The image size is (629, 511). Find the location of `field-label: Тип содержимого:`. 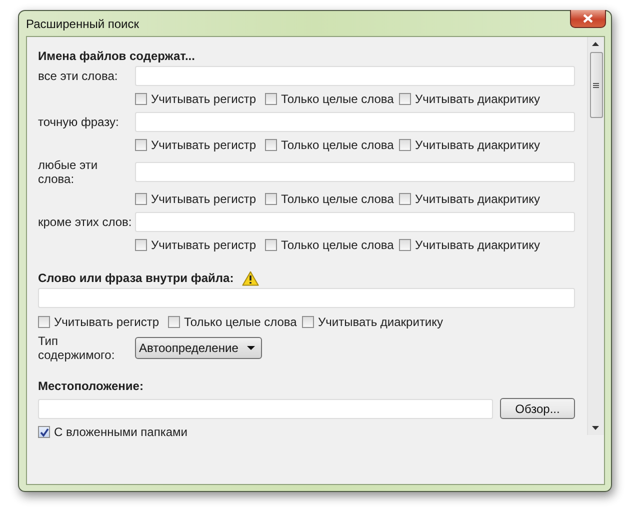

field-label: Тип содержимого: is located at coordinates (77, 348).